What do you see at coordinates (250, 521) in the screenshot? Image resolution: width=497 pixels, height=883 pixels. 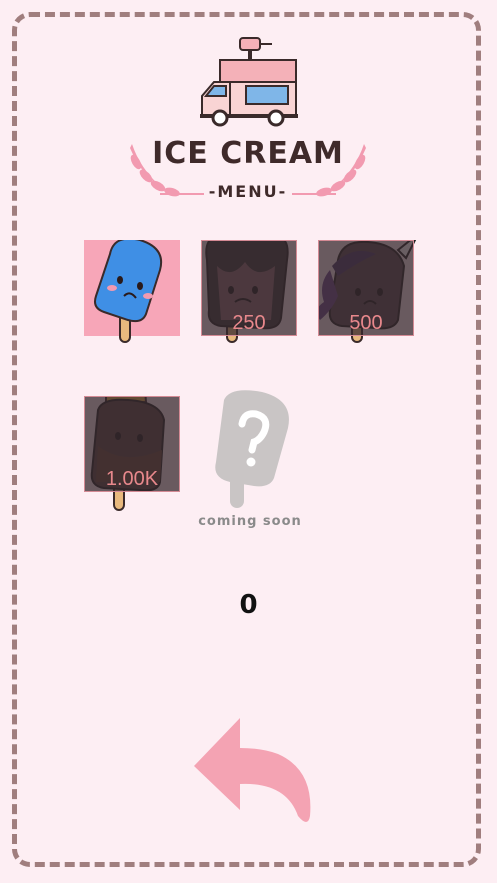 I see `coming-soon-label: coming soon` at bounding box center [250, 521].